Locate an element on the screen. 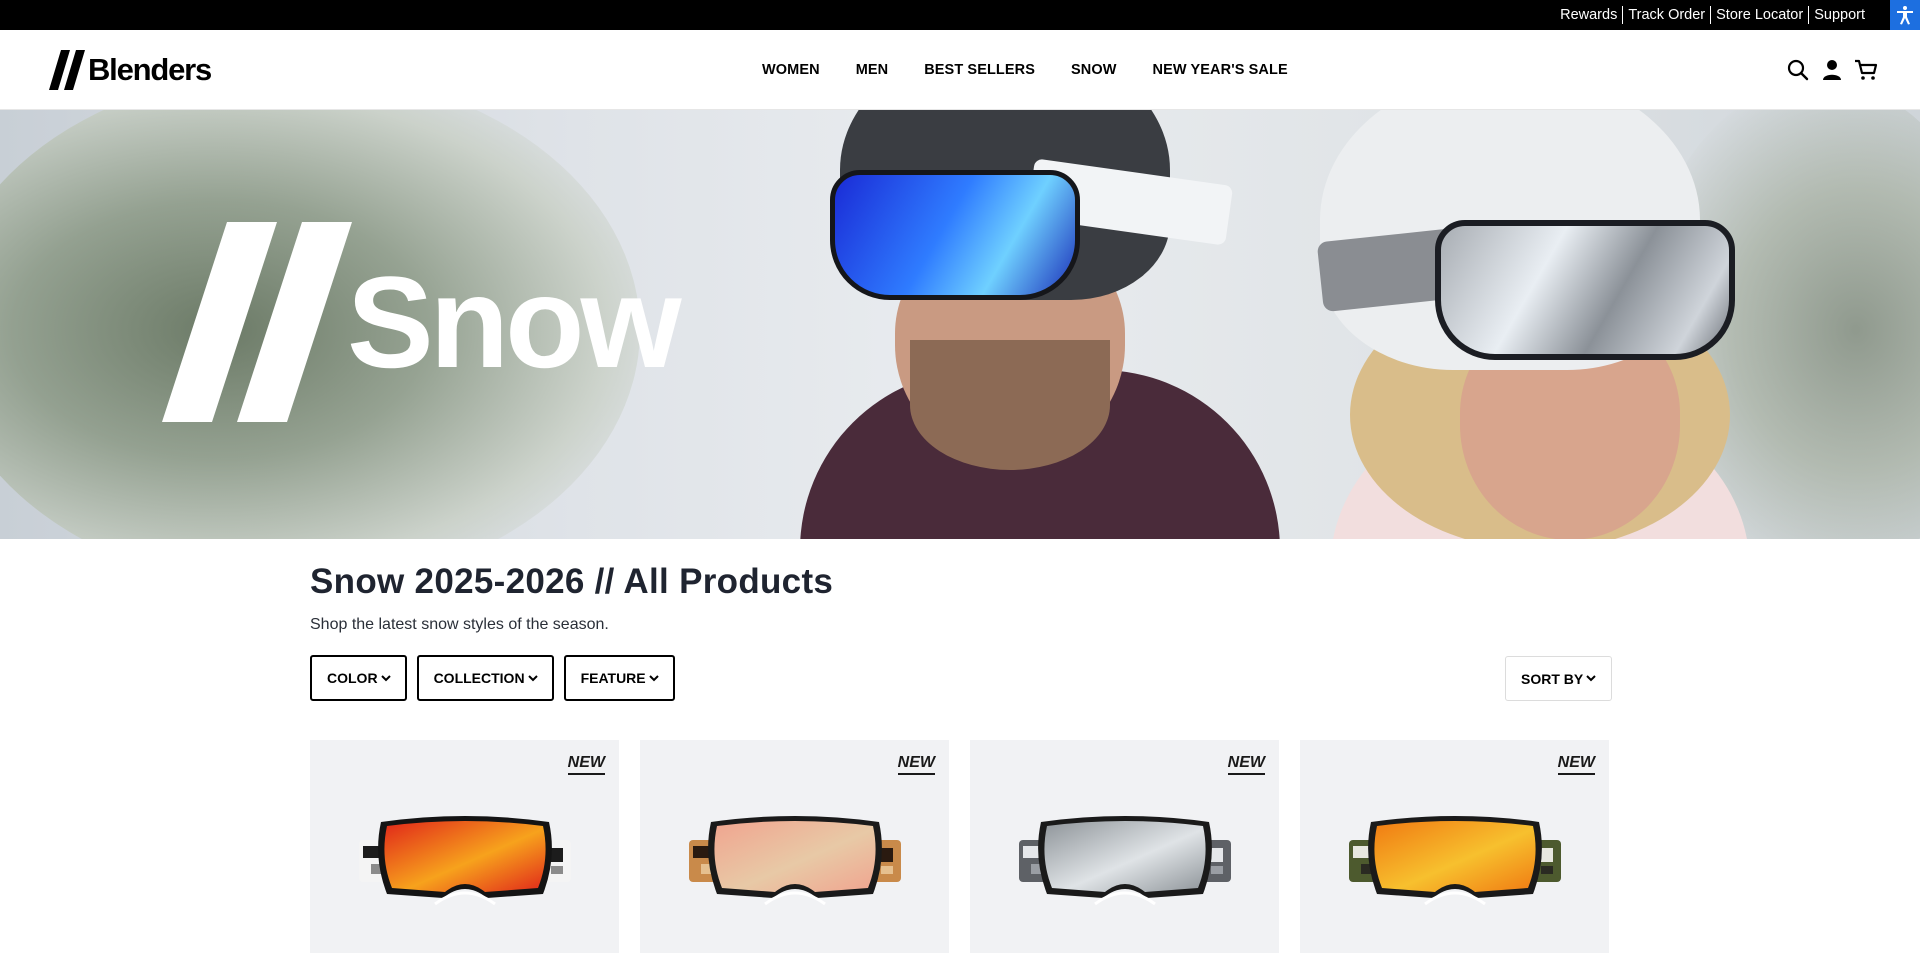 The image size is (1920, 953). sort-by-button: SORT BY is located at coordinates (1559, 678).